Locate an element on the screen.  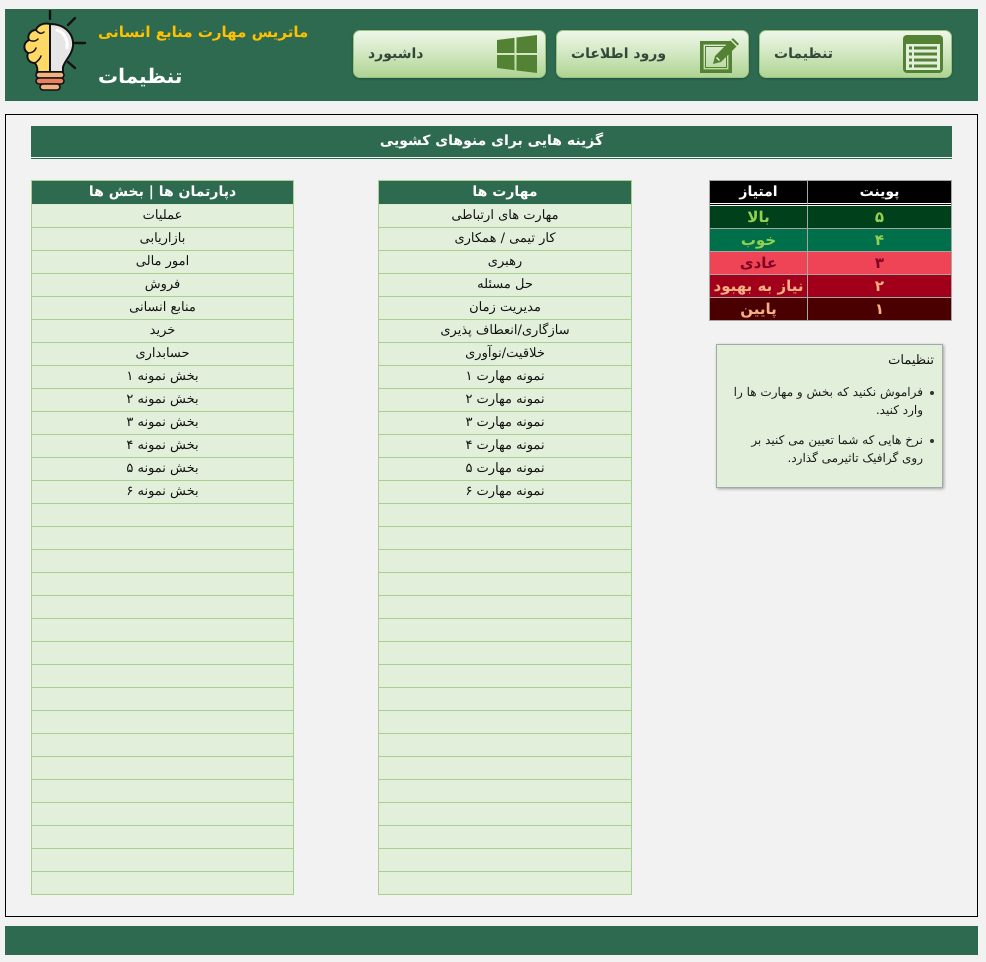
table-cell: بخش نمونه ۱ is located at coordinates (162, 377).